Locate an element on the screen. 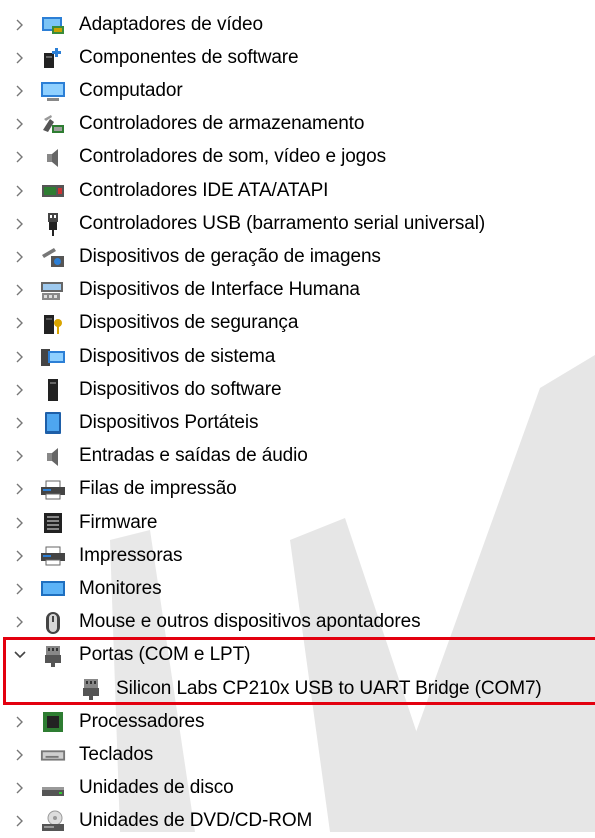  hid-icon is located at coordinates (53, 291).